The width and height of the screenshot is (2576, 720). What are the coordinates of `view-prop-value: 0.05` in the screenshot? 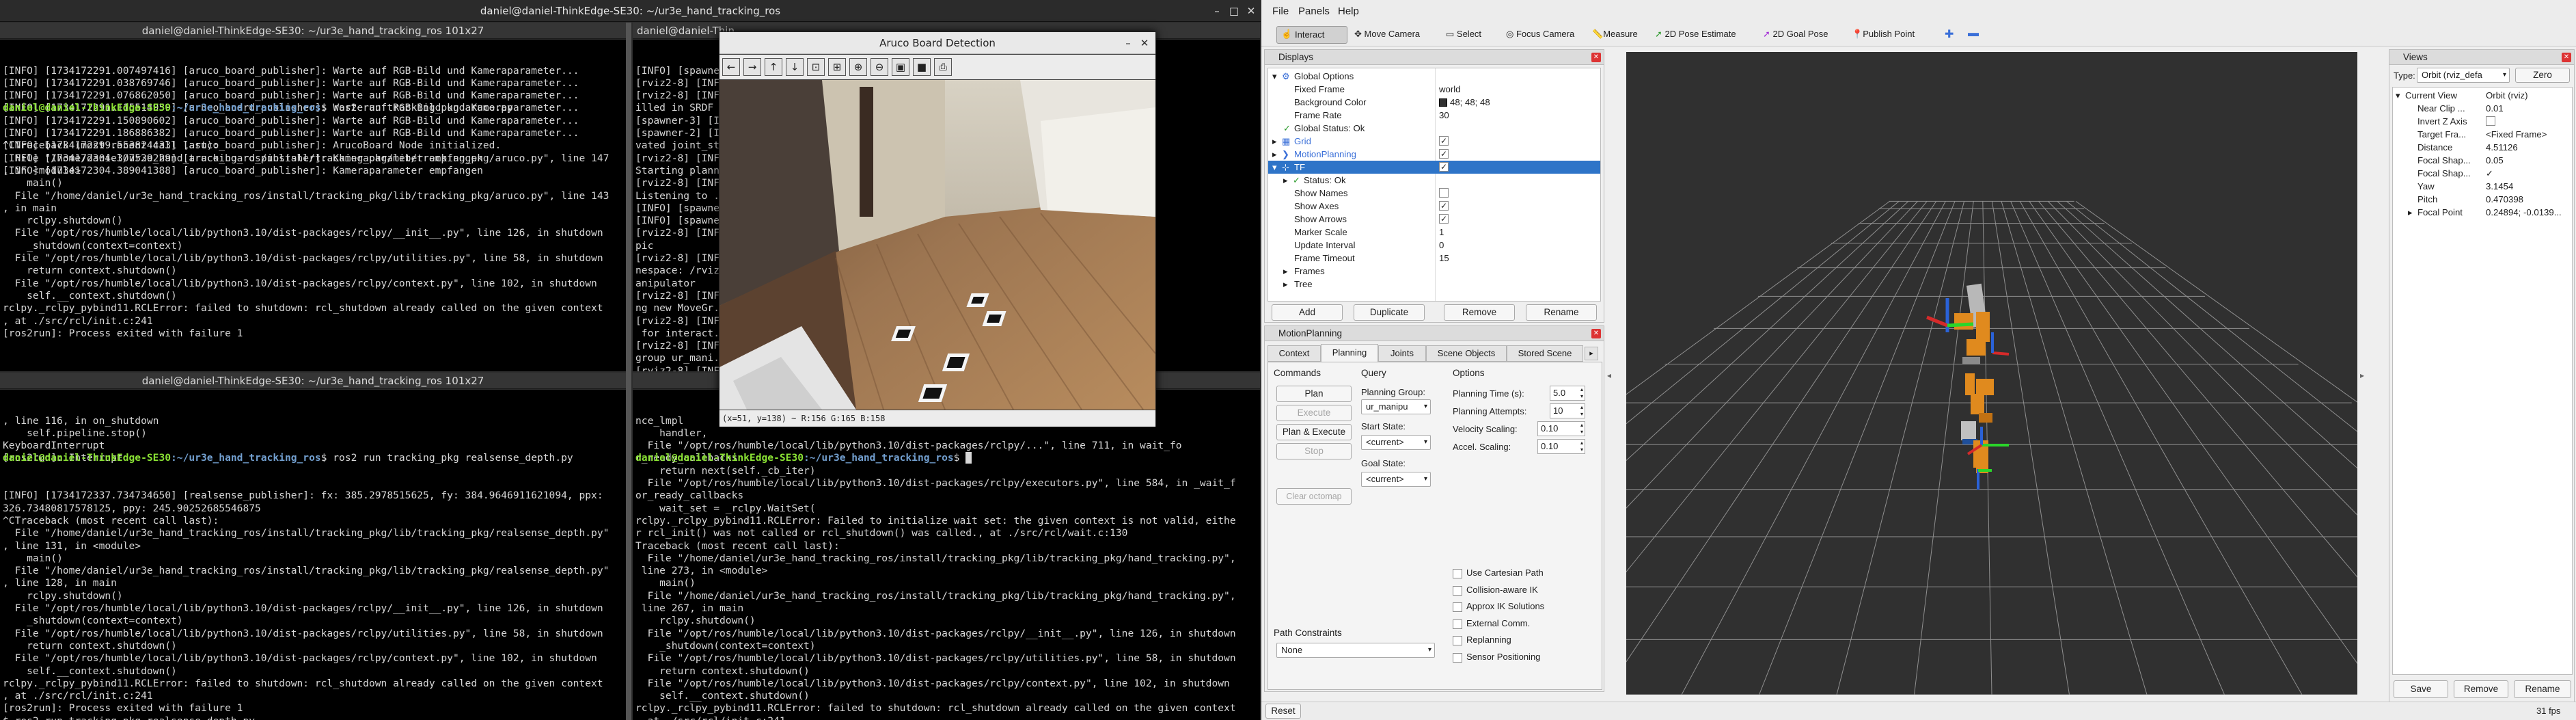 It's located at (2495, 160).